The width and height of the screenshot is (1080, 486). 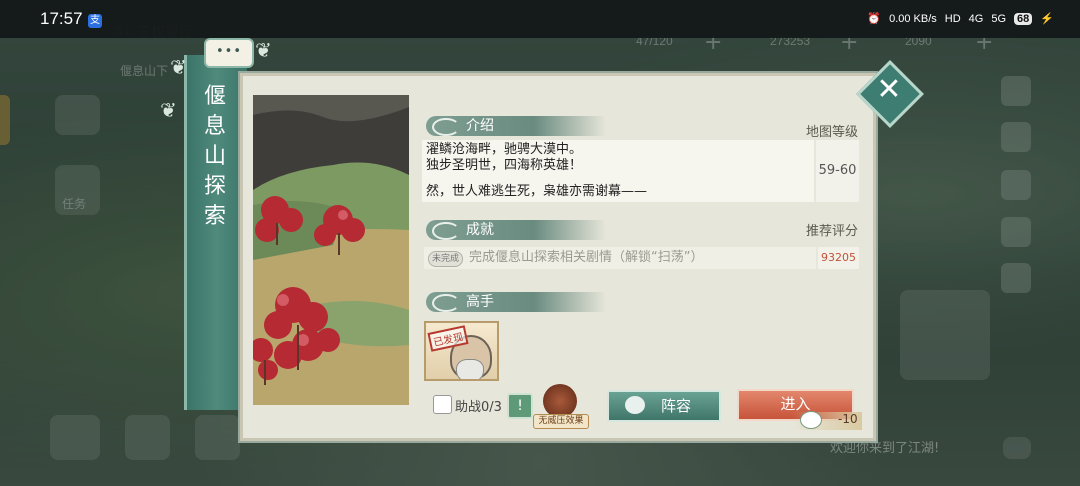 What do you see at coordinates (461, 351) in the screenshot?
I see `master-portrait: 已发现` at bounding box center [461, 351].